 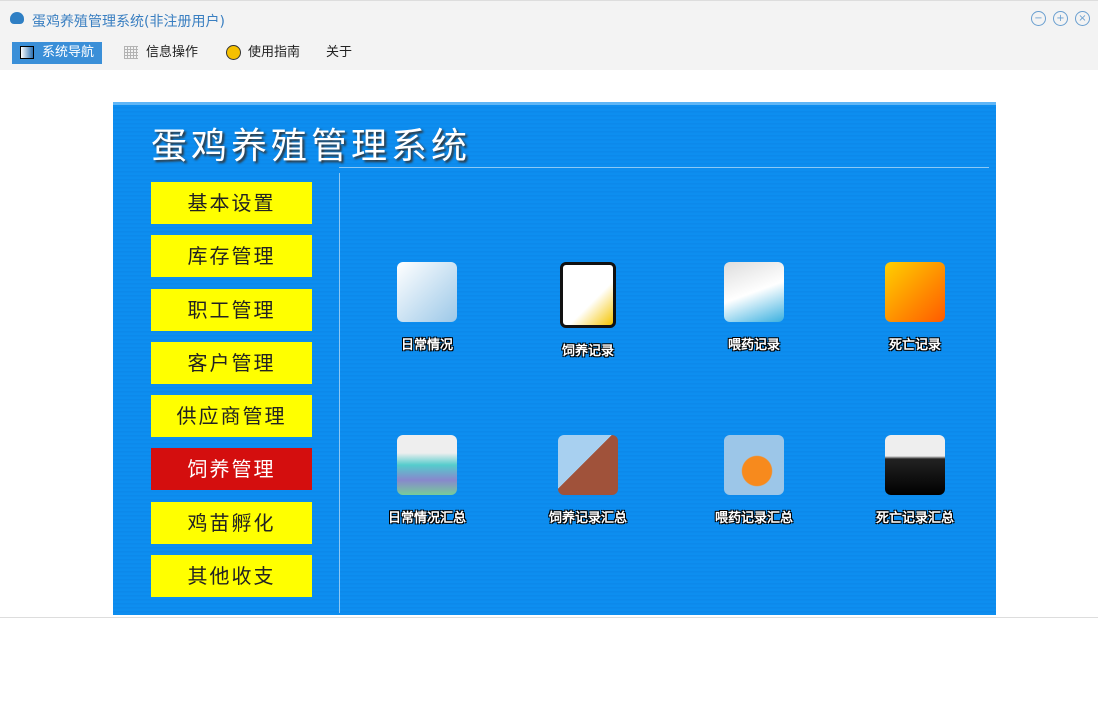 What do you see at coordinates (311, 146) in the screenshot?
I see `panel-title: 蛋鸡养殖管理系统` at bounding box center [311, 146].